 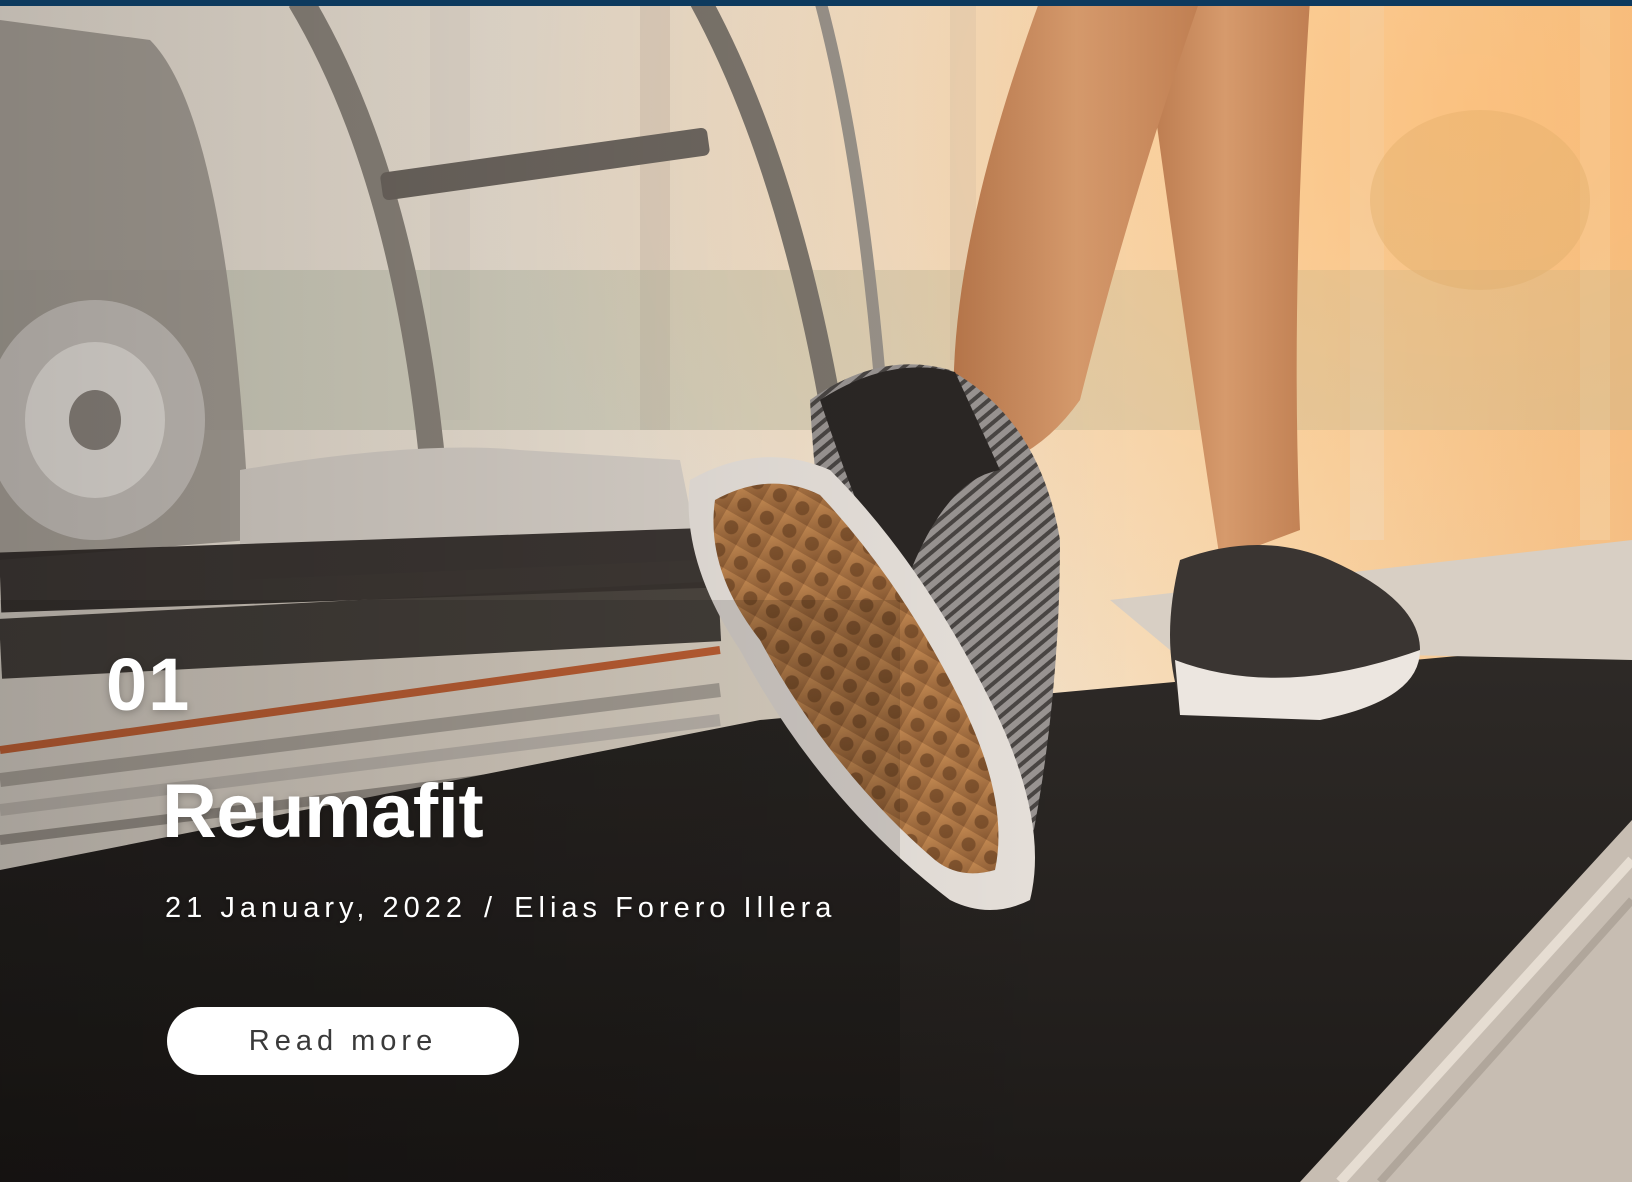 What do you see at coordinates (500, 908) in the screenshot?
I see `post-meta: 21 January, 2022 / Elias Forero Illera` at bounding box center [500, 908].